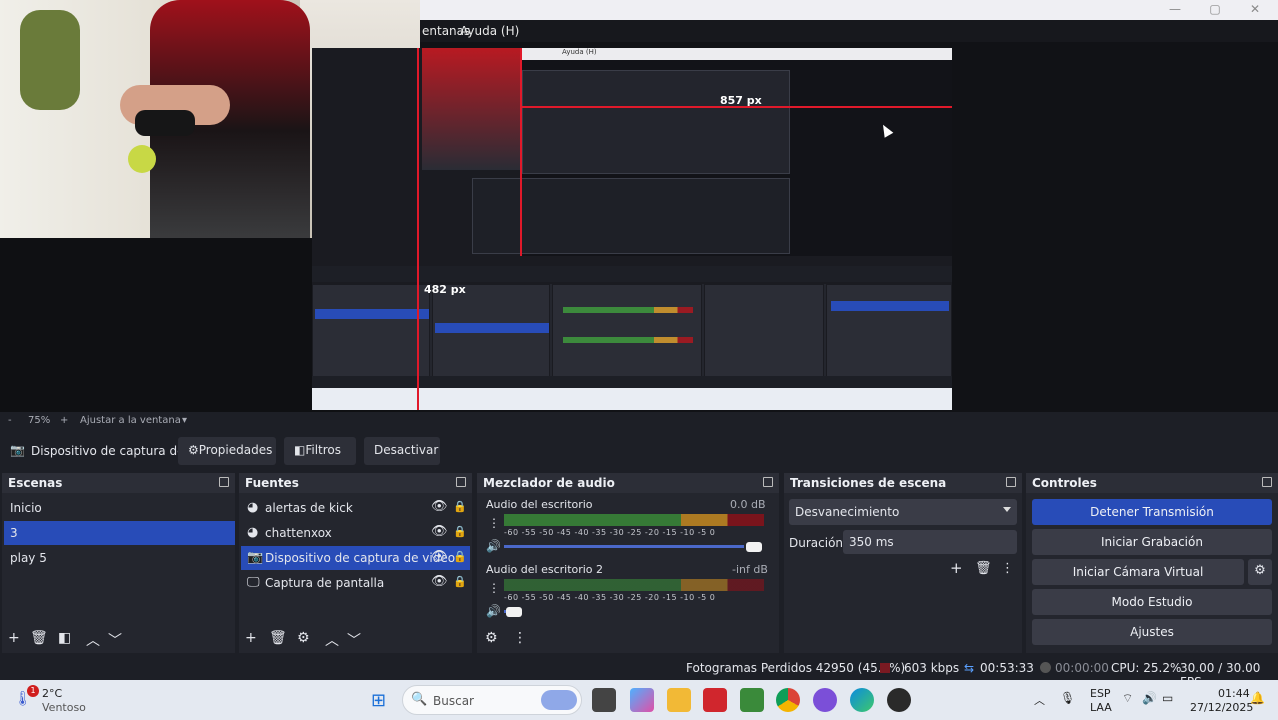 The width and height of the screenshot is (1278, 720). Describe the element at coordinates (119, 558) in the screenshot. I see `scene-item: play 5` at that location.